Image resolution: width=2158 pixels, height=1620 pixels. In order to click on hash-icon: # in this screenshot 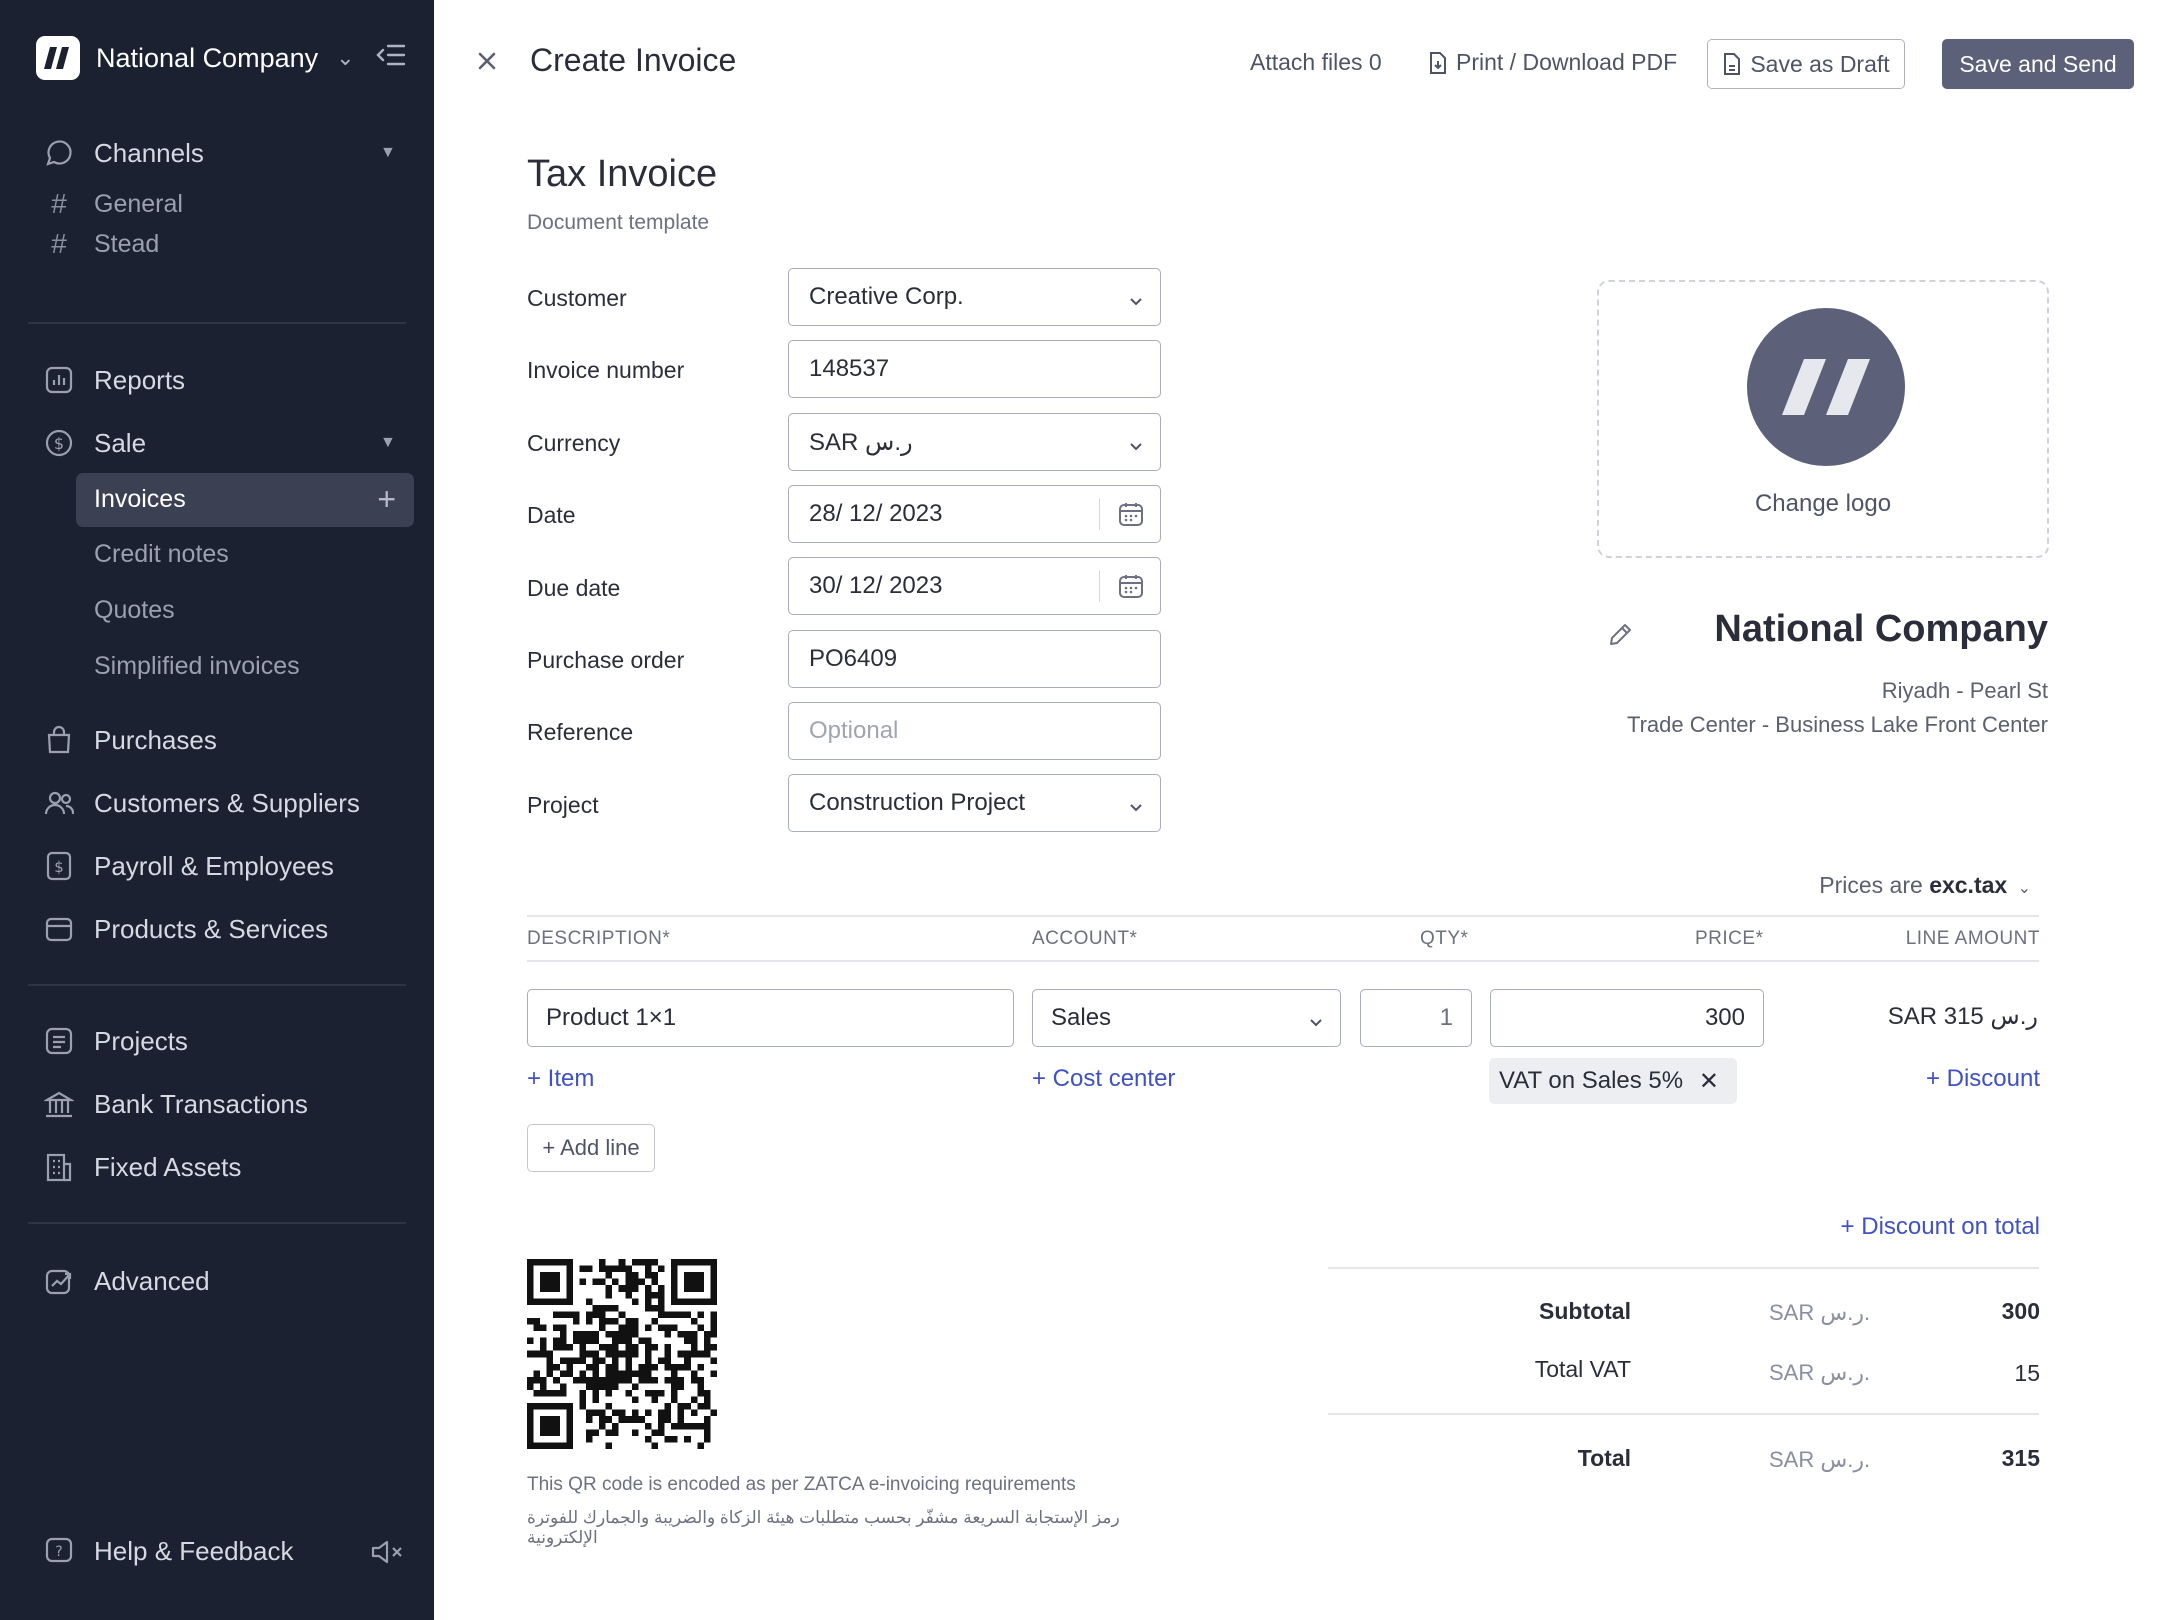, I will do `click(59, 203)`.